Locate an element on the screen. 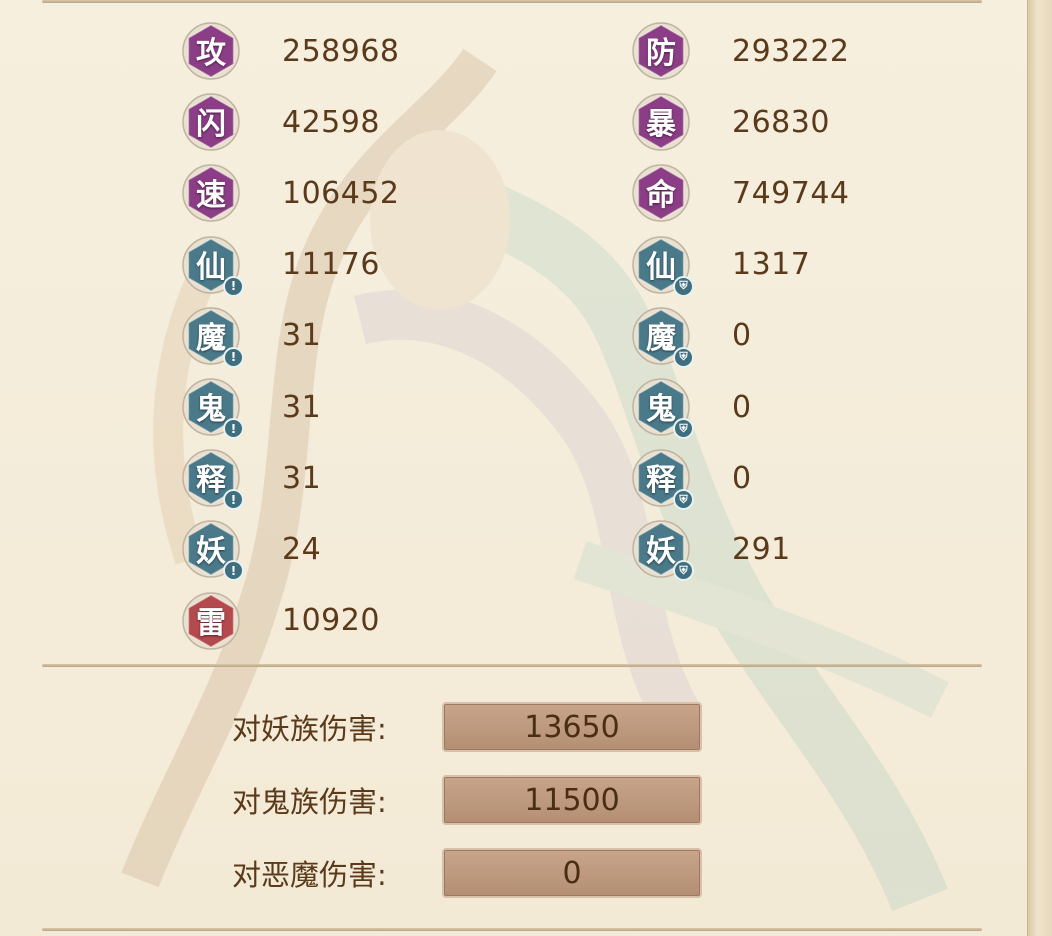 The width and height of the screenshot is (1052, 936). damage-label: 对鬼族伤害: is located at coordinates (309, 802).